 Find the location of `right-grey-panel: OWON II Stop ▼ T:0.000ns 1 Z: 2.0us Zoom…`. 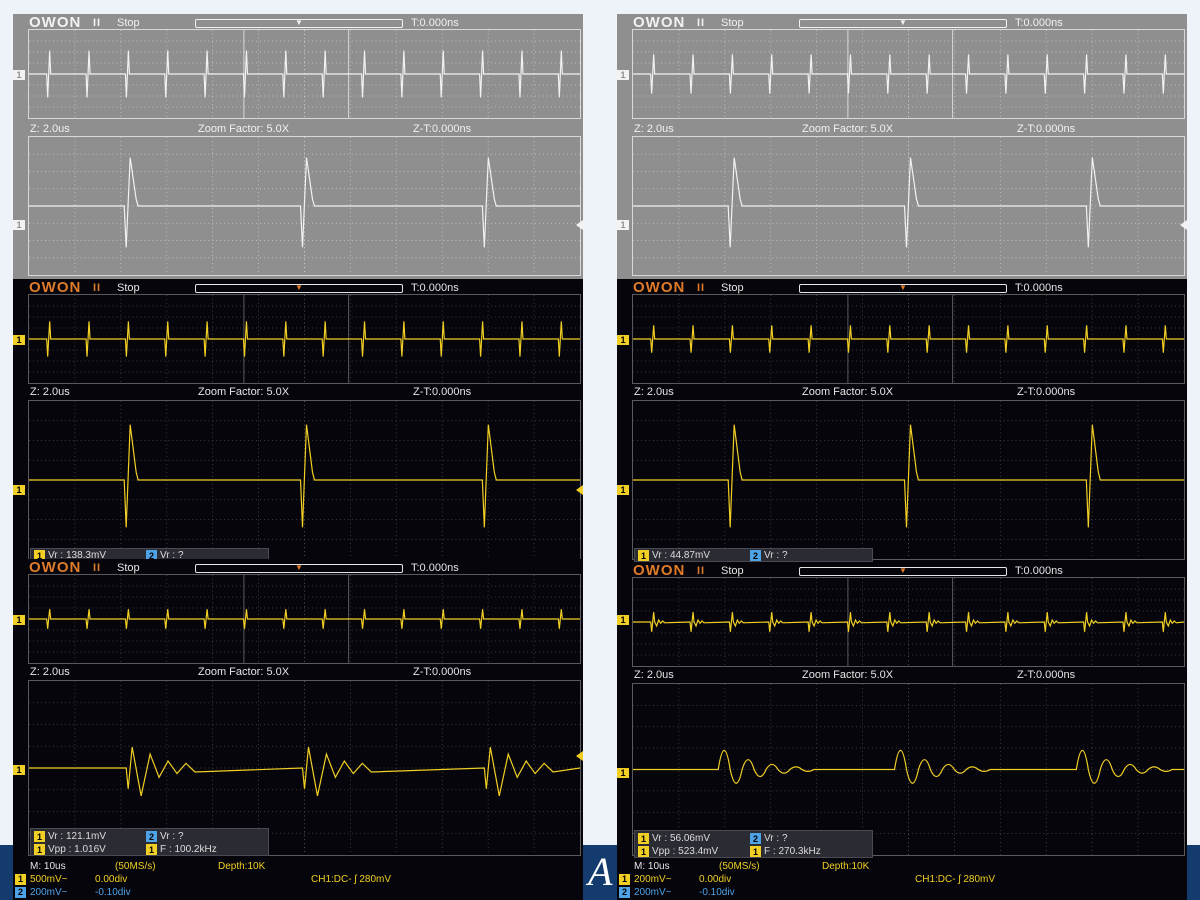

right-grey-panel: OWON II Stop ▼ T:0.000ns 1 Z: 2.0us Zoom… is located at coordinates (902, 146).